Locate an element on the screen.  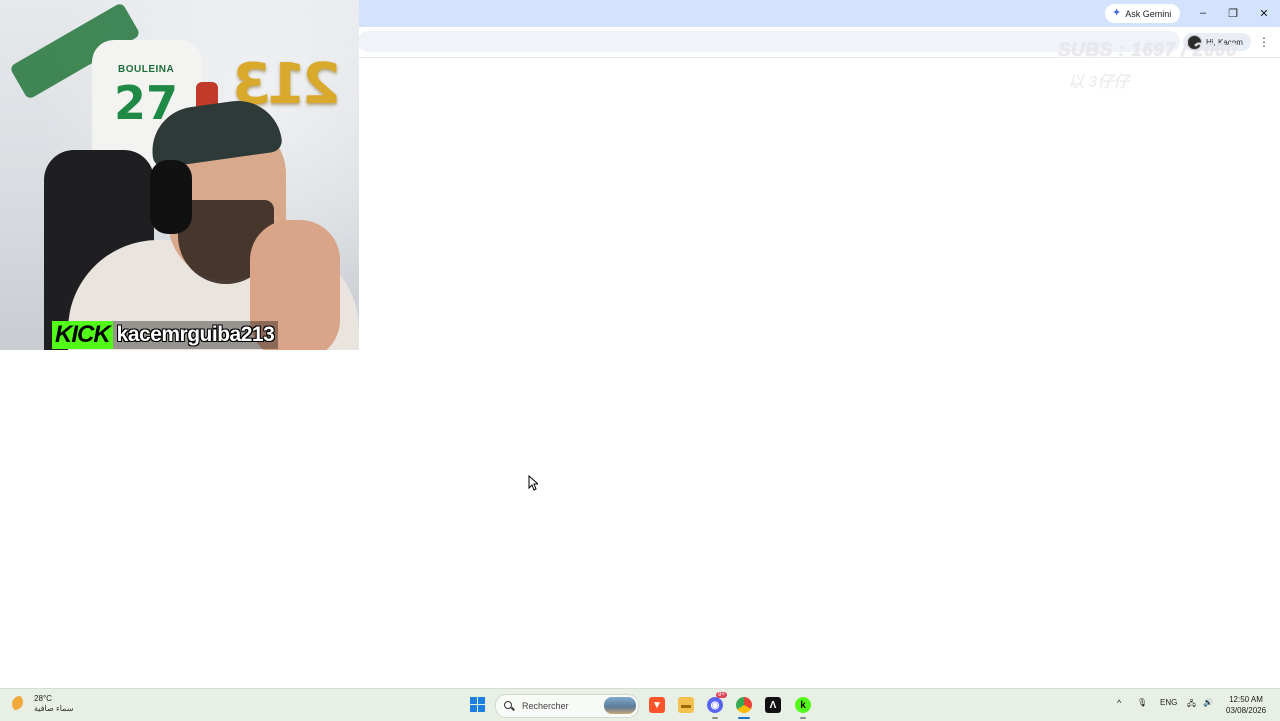
kick-app-icon: k is located at coordinates (803, 705).